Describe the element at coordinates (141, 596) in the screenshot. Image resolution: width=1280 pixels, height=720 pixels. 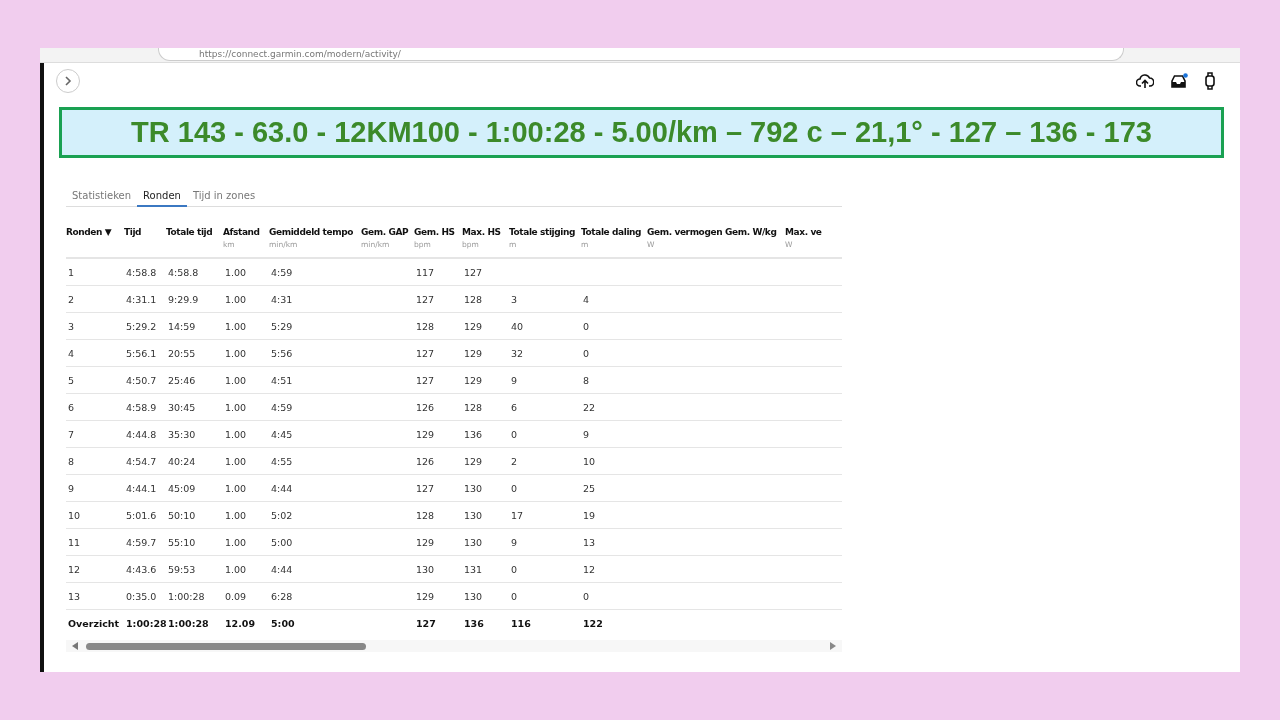
I see `table-cell: 0:35.0` at that location.